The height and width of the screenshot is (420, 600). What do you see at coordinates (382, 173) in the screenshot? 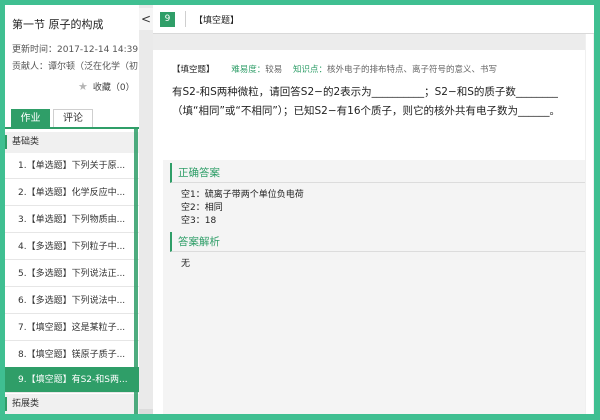
I see `correct-answer-heading: 正确答案` at bounding box center [382, 173].